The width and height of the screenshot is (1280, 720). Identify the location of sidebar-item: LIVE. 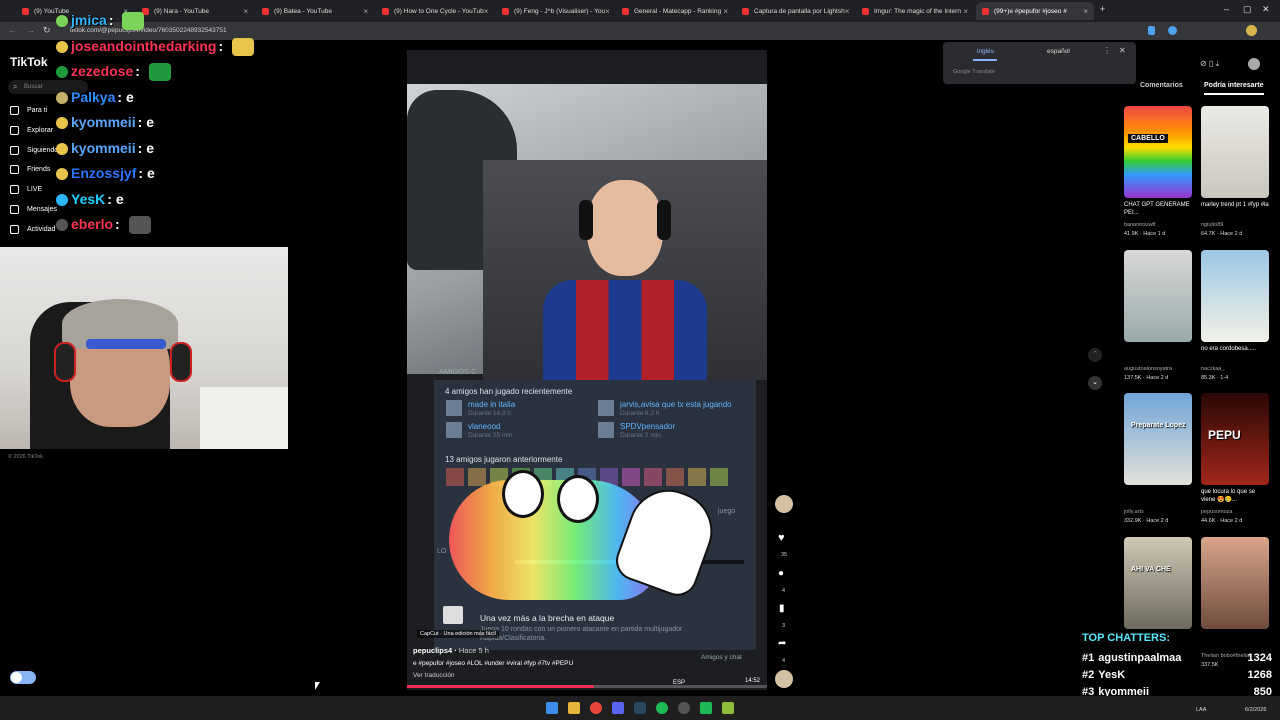
(26, 190).